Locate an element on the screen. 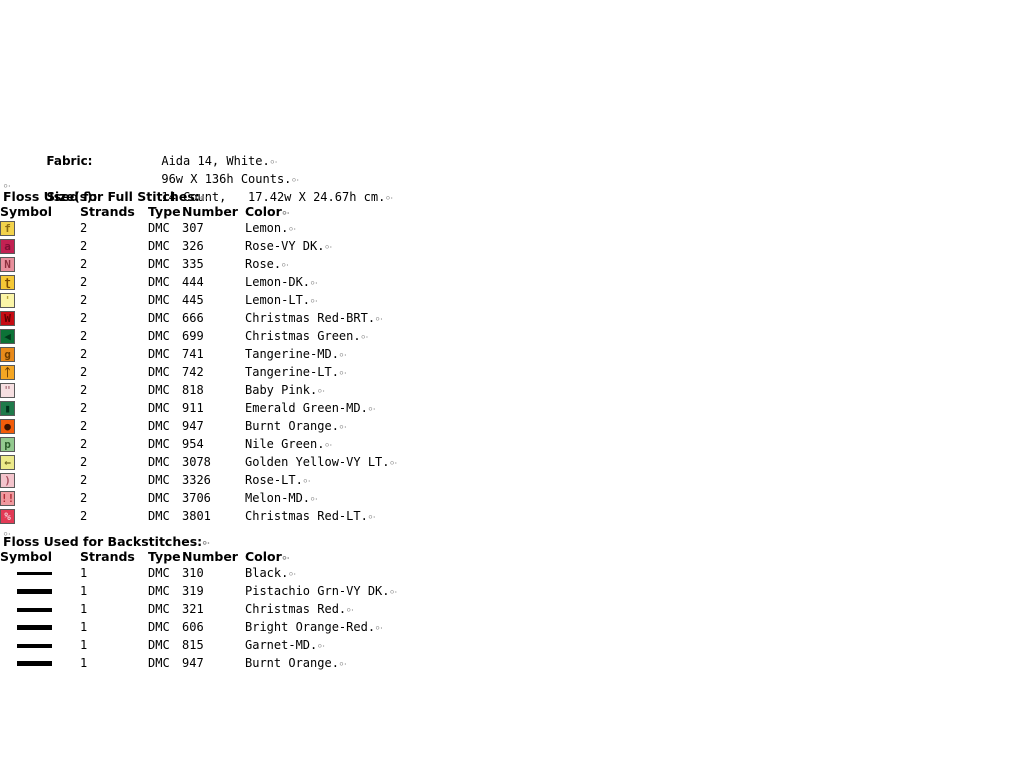  cell-number-text: 954 is located at coordinates (193, 444).